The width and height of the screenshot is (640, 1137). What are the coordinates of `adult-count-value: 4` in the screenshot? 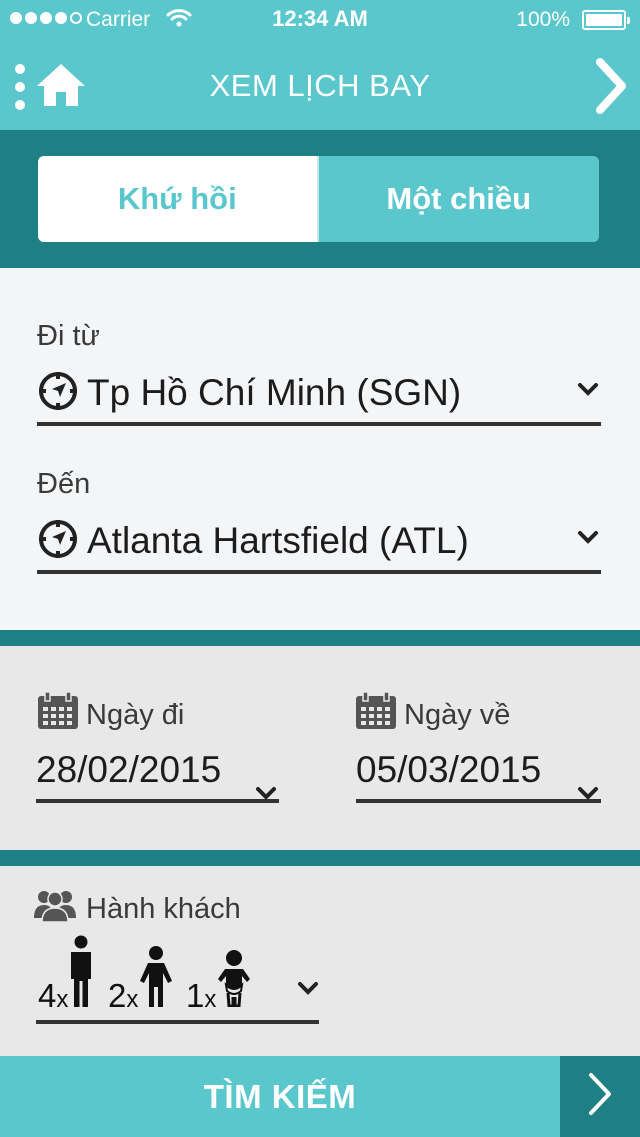 It's located at (47, 995).